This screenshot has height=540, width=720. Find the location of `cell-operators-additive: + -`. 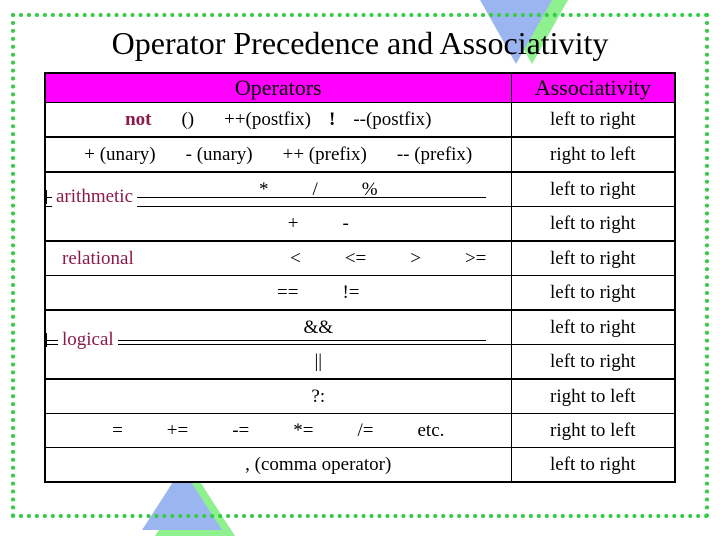

cell-operators-additive: + - is located at coordinates (278, 224).